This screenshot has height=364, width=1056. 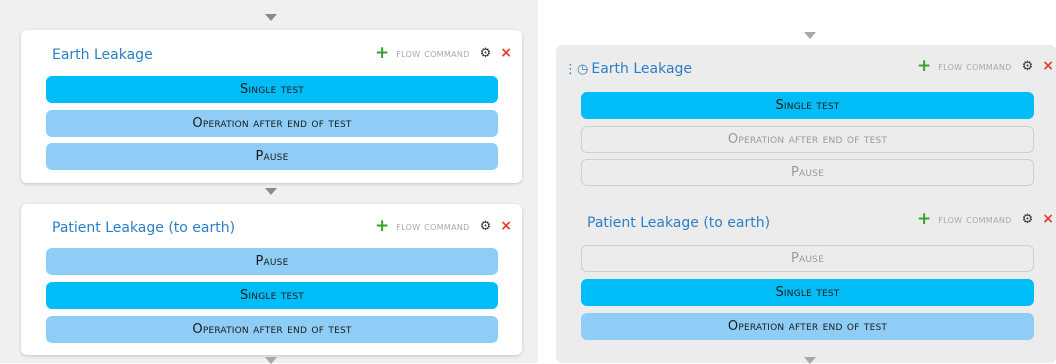 I want to click on clock-icon: ⋮◷, so click(x=576, y=69).